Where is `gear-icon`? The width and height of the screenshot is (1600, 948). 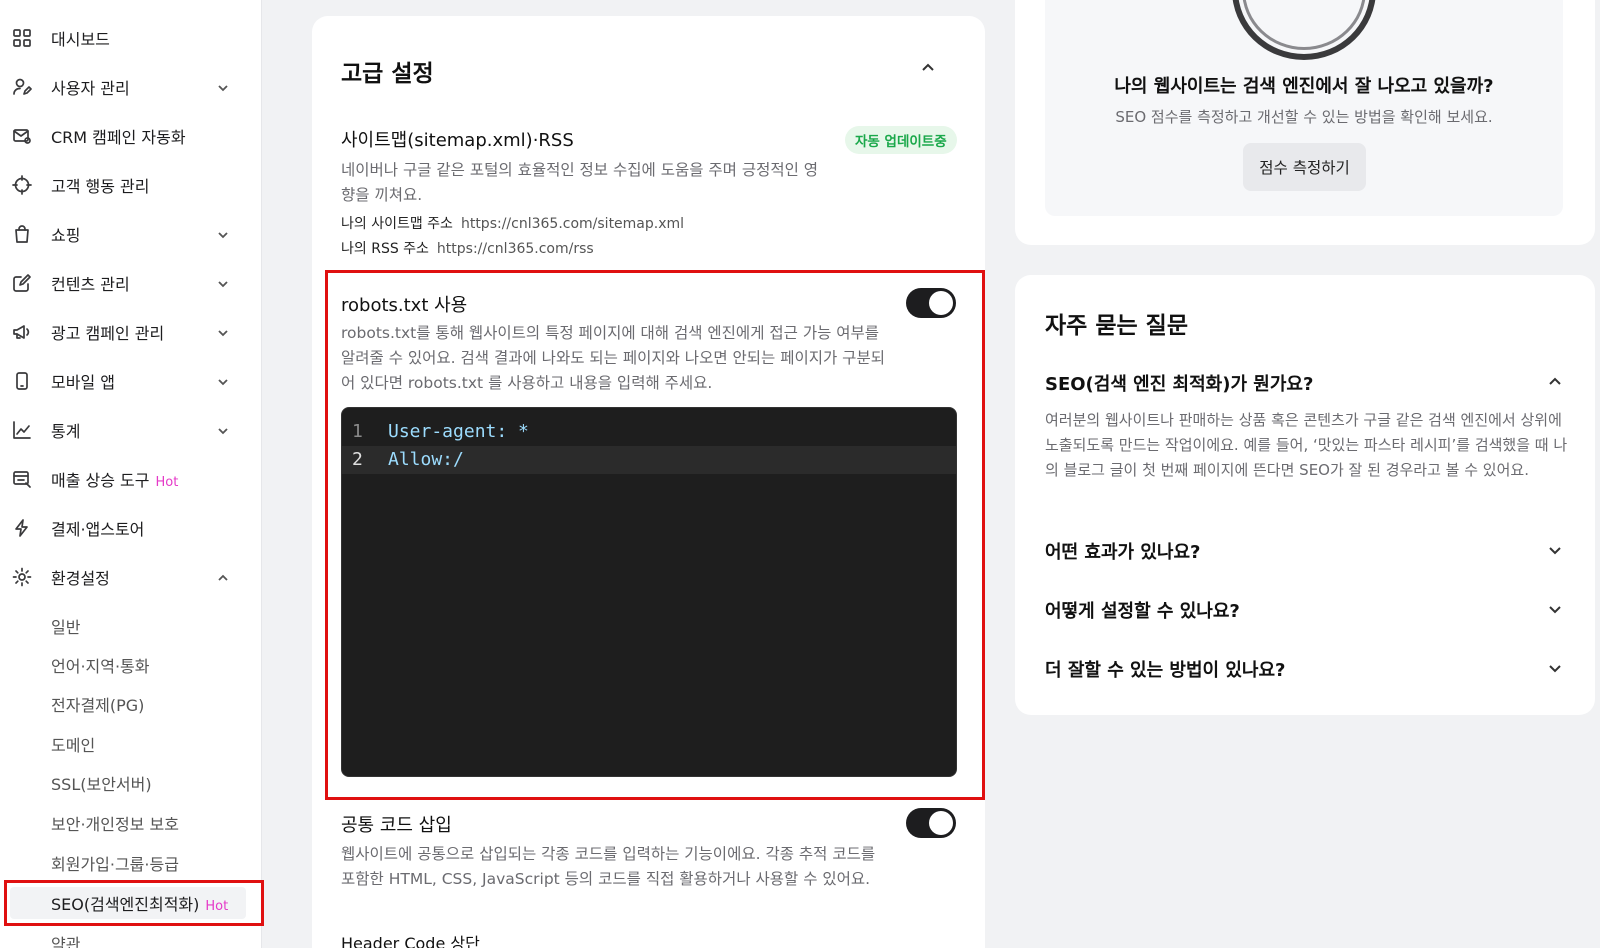
gear-icon is located at coordinates (22, 577).